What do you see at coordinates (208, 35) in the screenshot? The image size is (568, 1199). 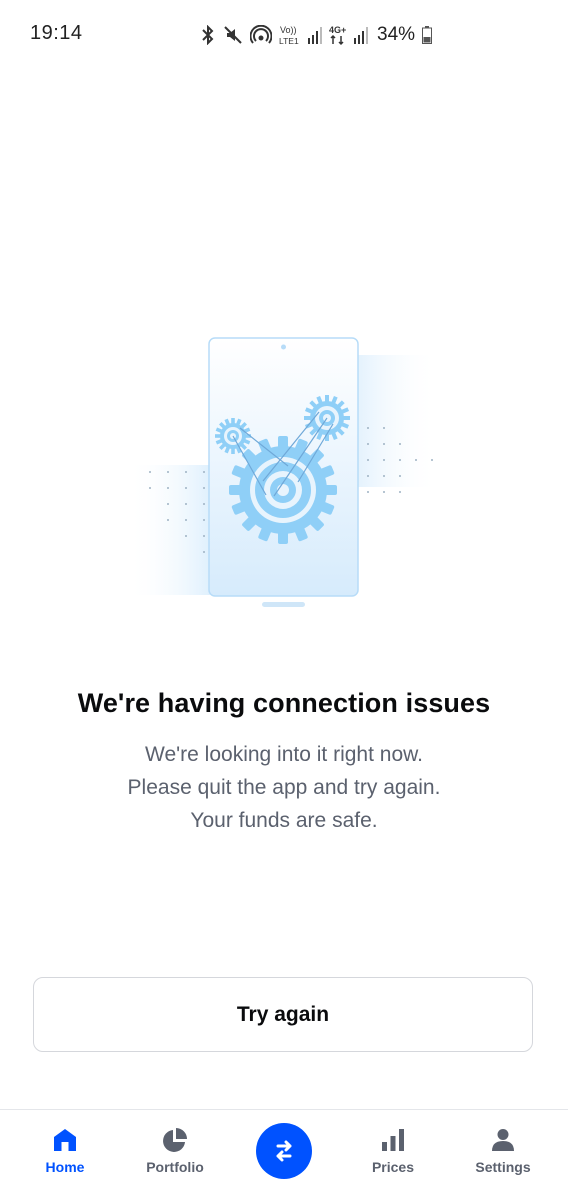 I see `bluetooth-icon` at bounding box center [208, 35].